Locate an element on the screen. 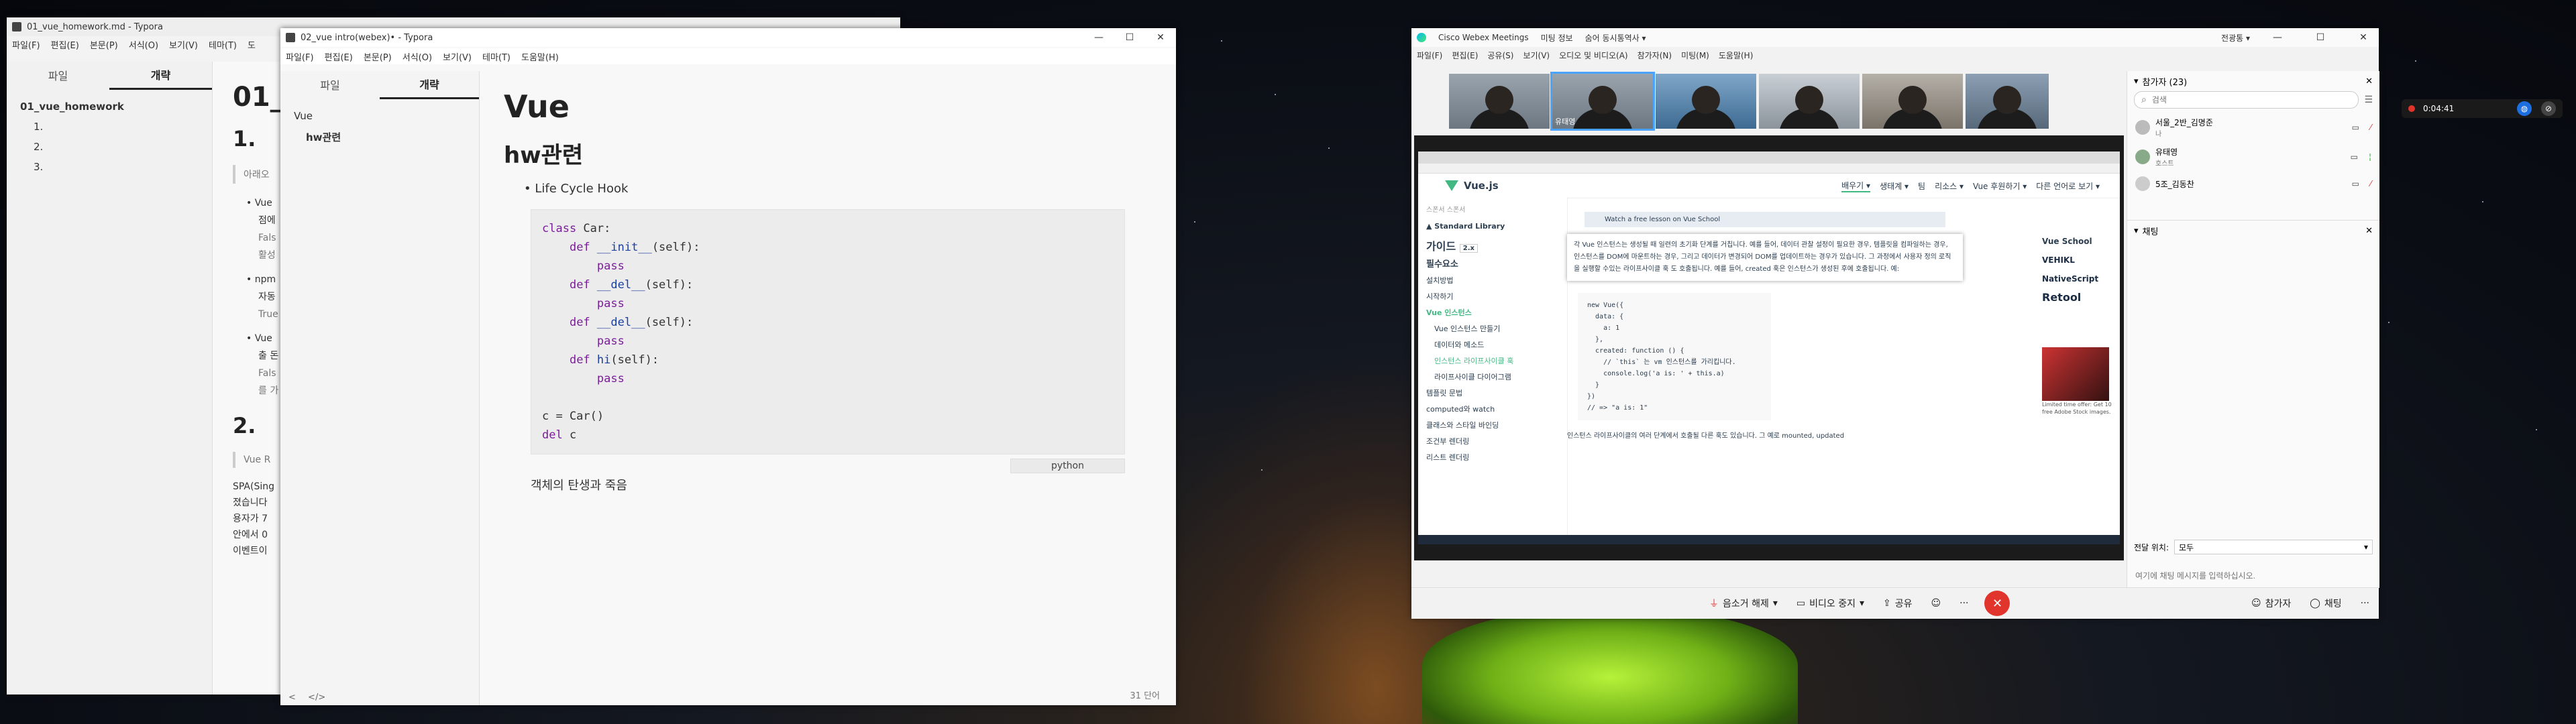 The image size is (2576, 724). outline-item: 3. is located at coordinates (109, 167).